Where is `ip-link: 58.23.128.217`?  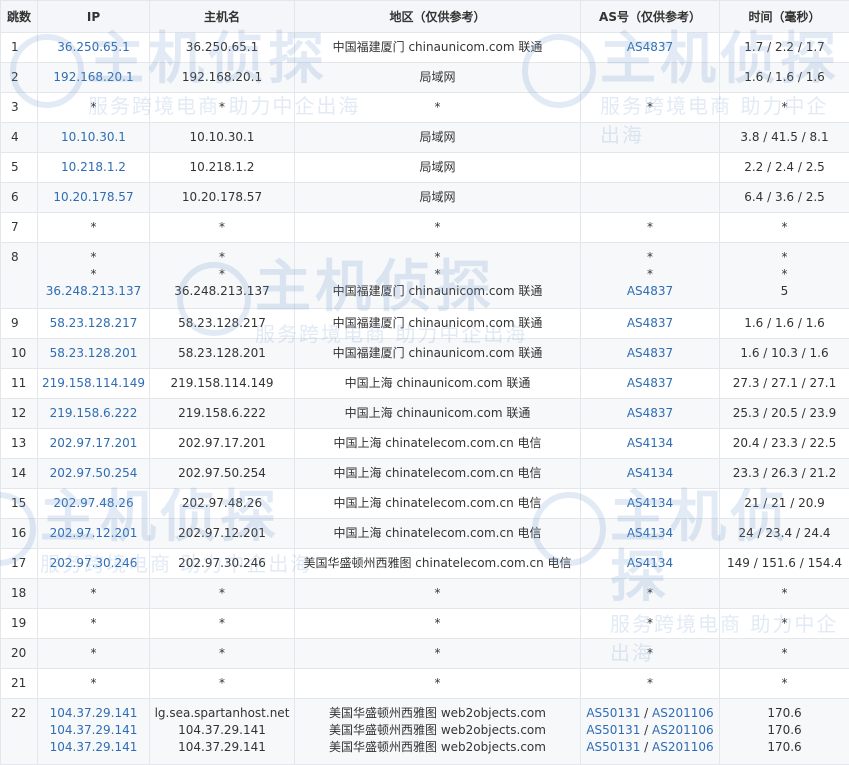
ip-link: 58.23.128.217 is located at coordinates (93, 323).